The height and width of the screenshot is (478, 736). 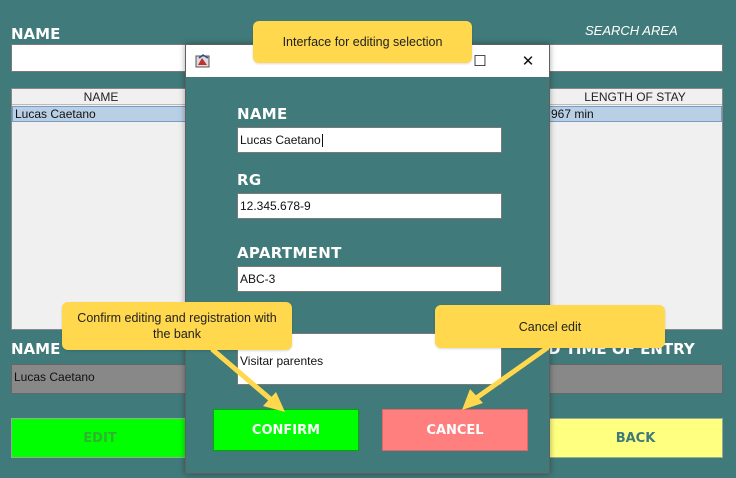 What do you see at coordinates (455, 430) in the screenshot?
I see `cancel-button: CANCEL` at bounding box center [455, 430].